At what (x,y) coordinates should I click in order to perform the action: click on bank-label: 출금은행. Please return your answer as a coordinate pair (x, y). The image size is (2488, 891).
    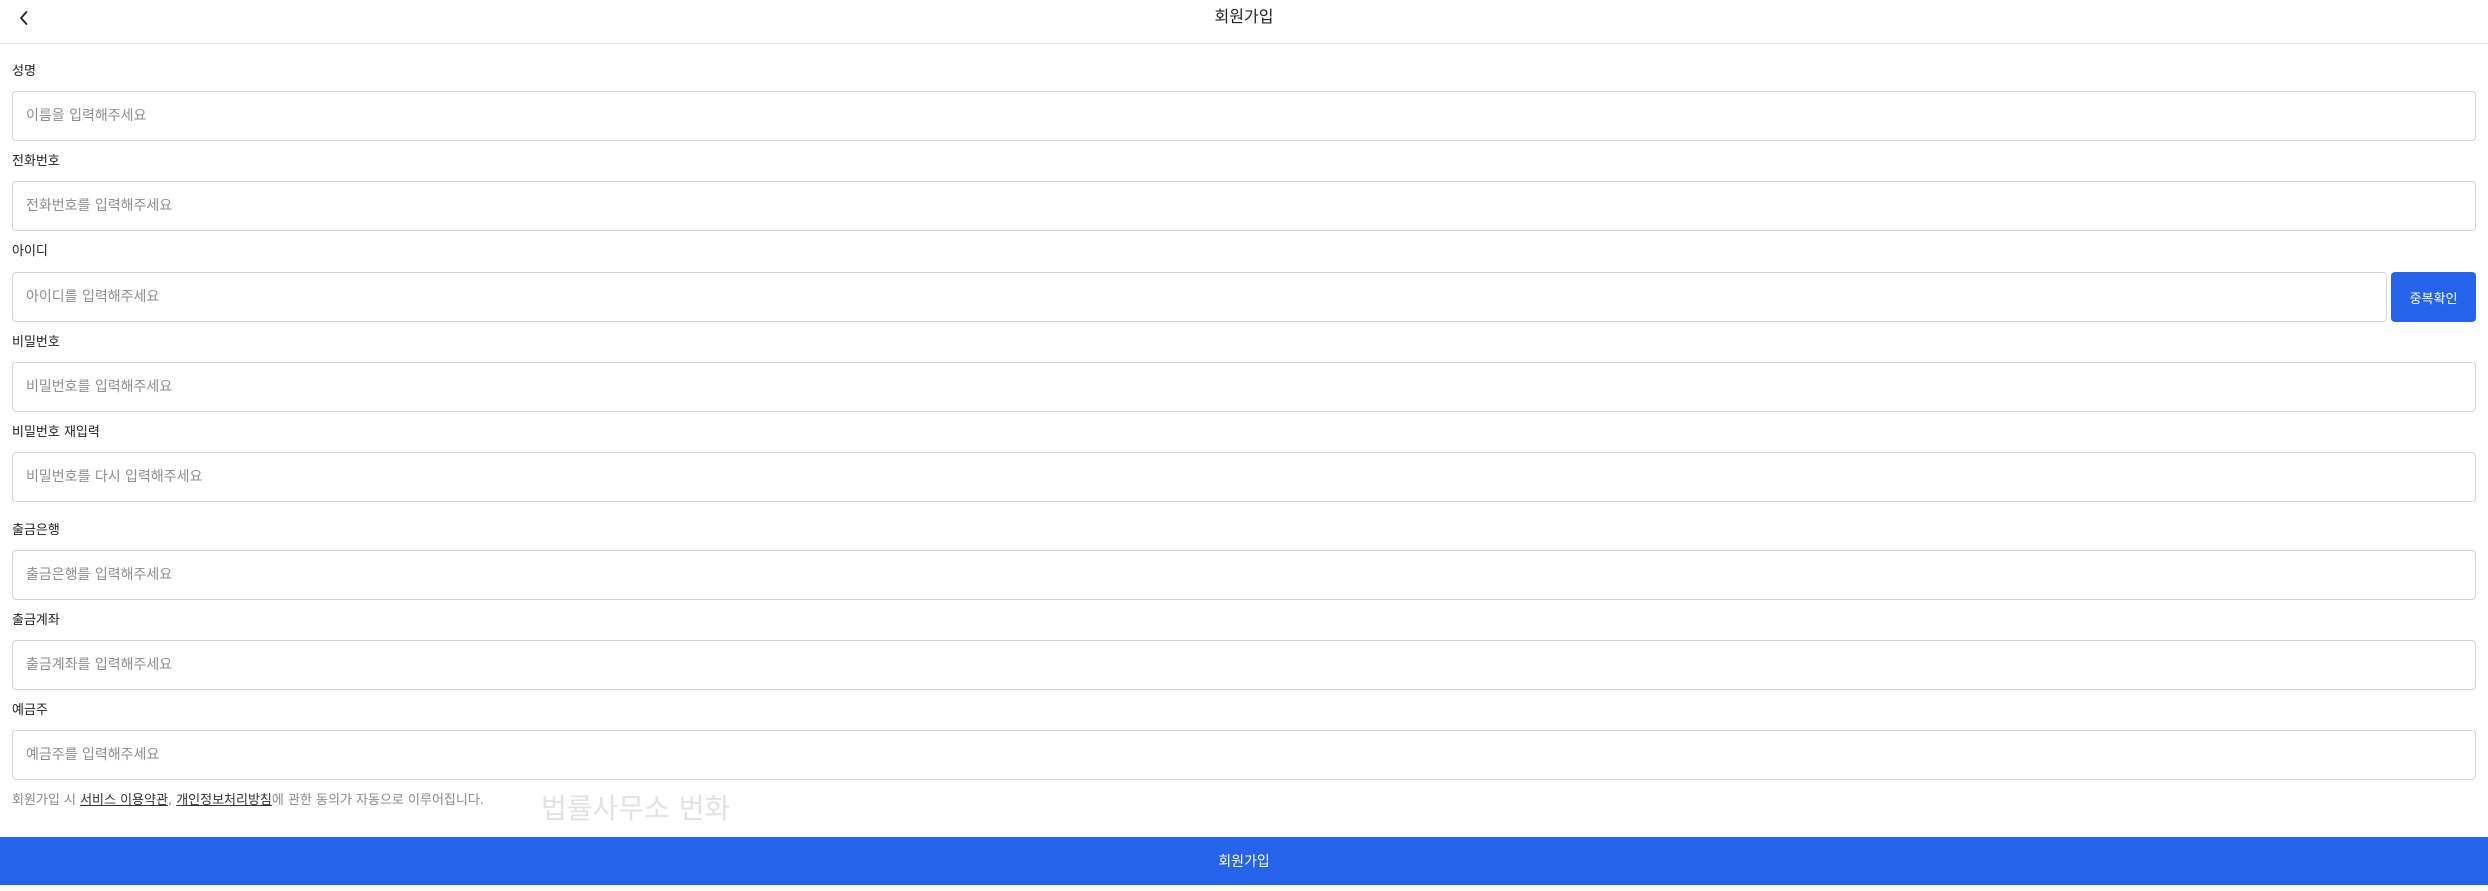
    Looking at the image, I should click on (36, 530).